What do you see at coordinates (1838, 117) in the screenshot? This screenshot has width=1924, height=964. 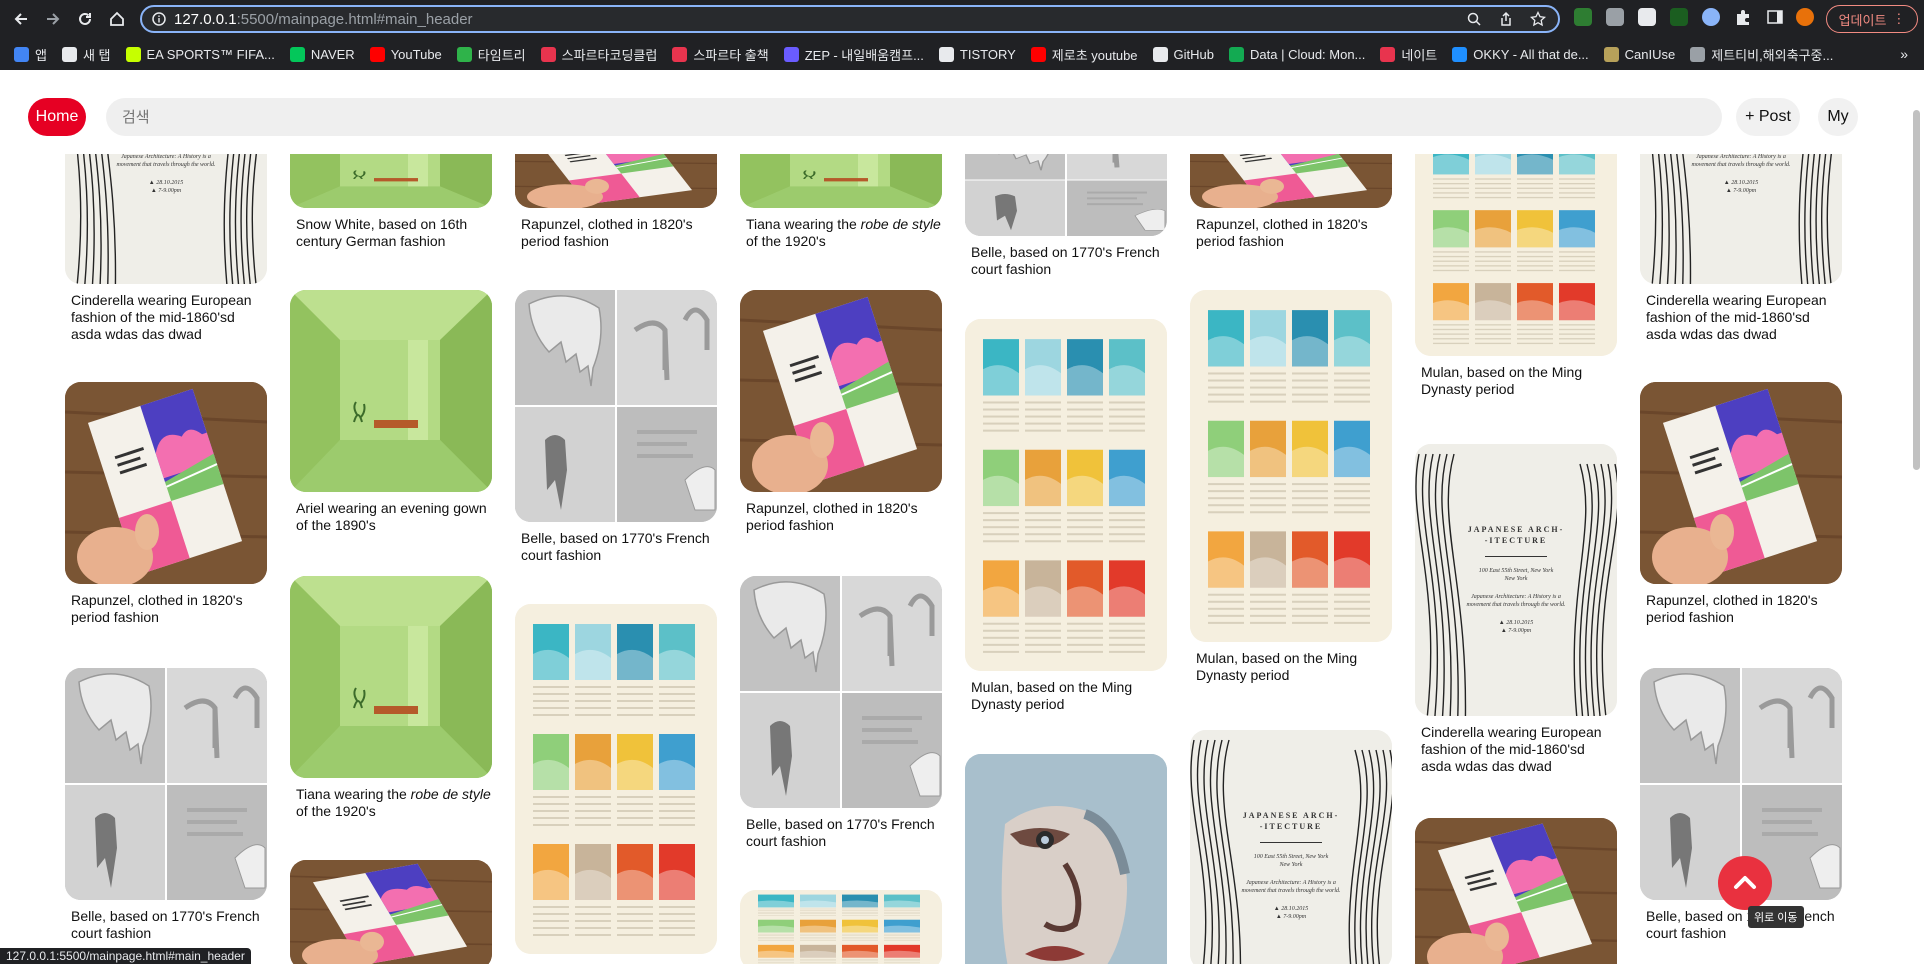 I see `my-button: My` at bounding box center [1838, 117].